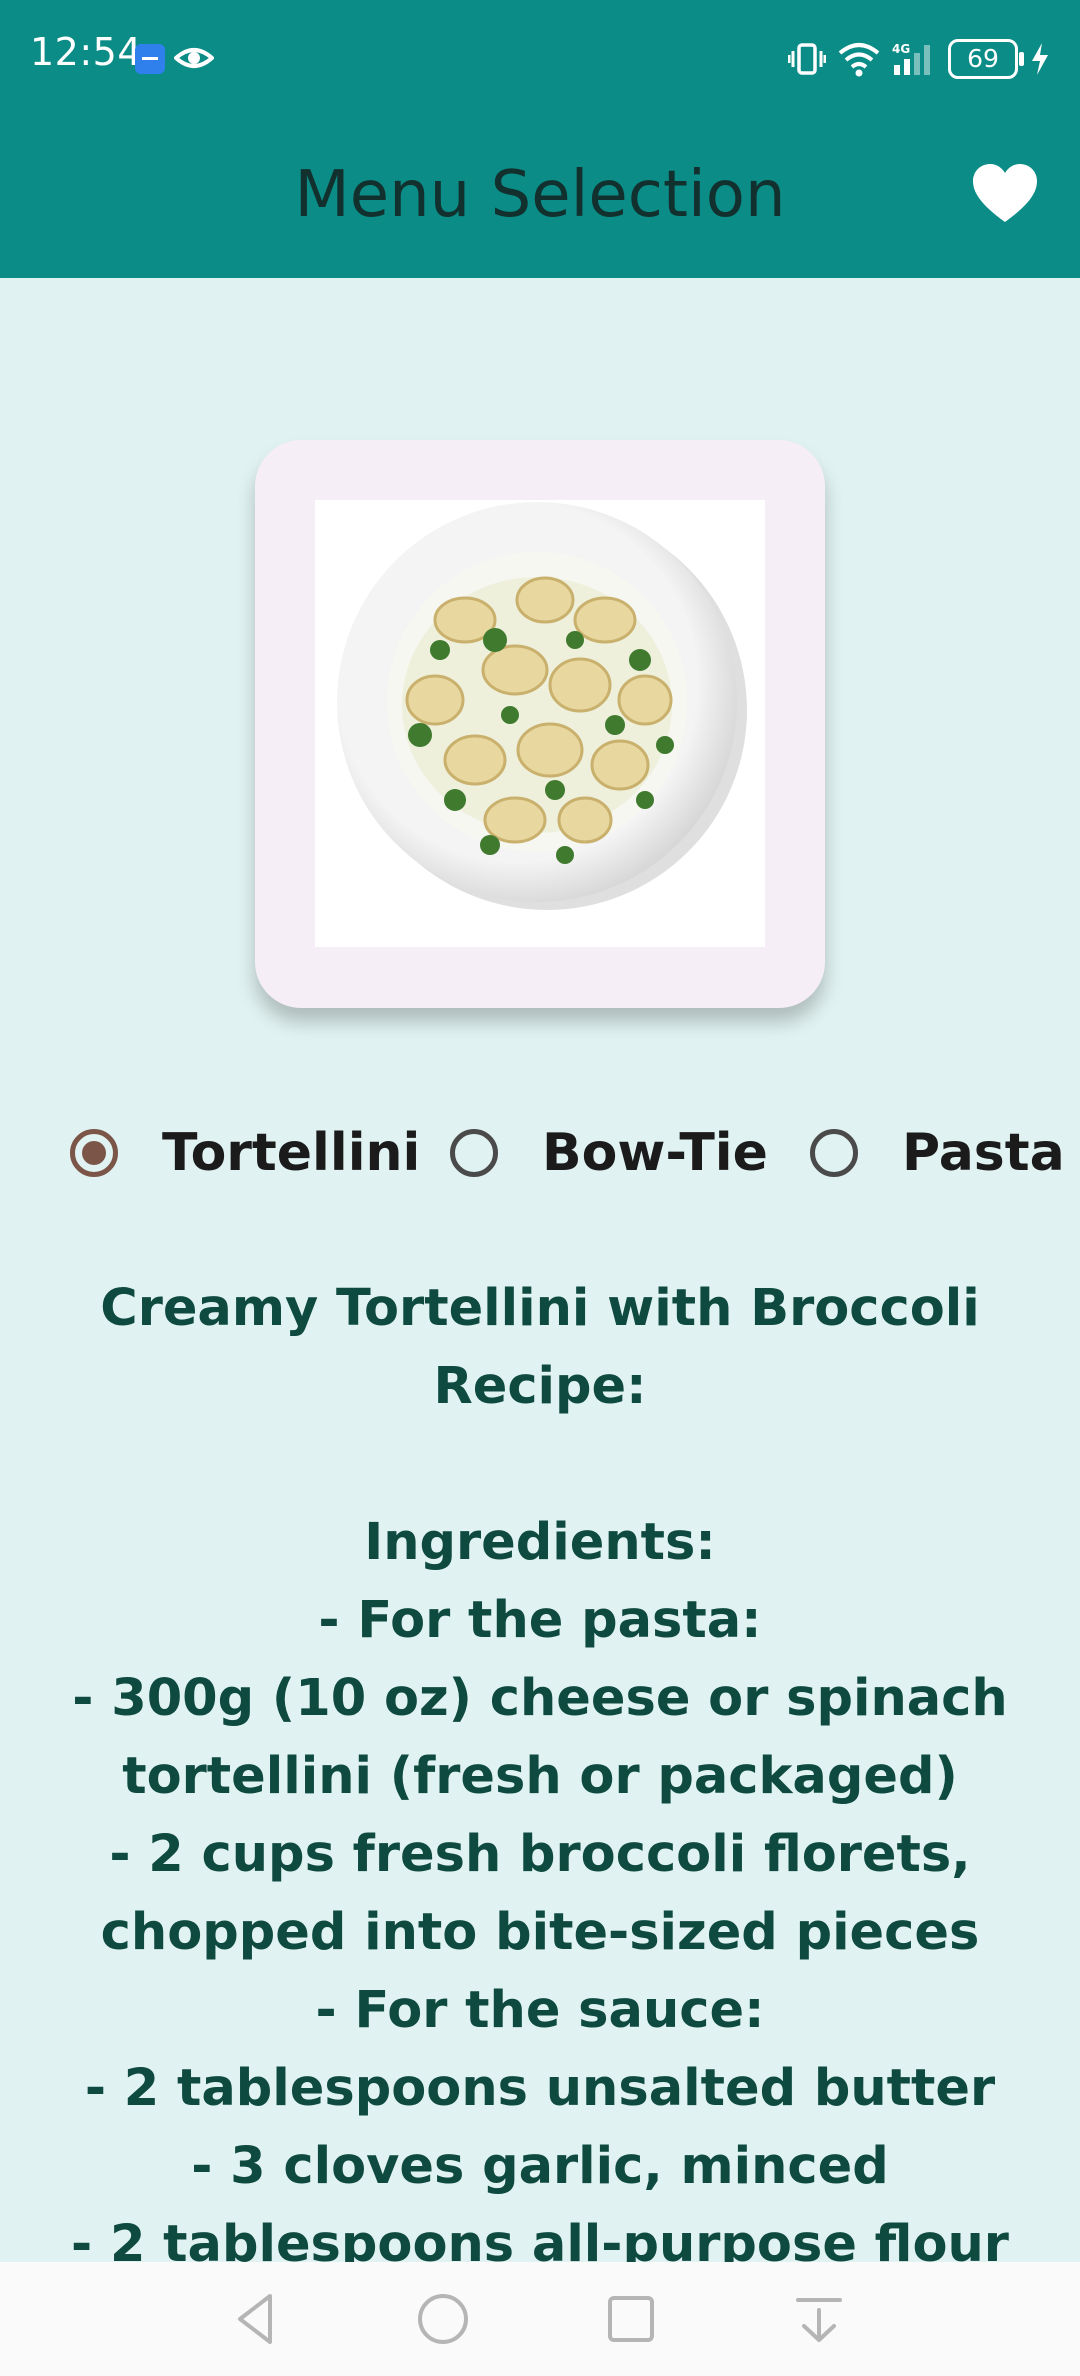  What do you see at coordinates (901, 49) in the screenshot?
I see `svg-text: 4G` at bounding box center [901, 49].